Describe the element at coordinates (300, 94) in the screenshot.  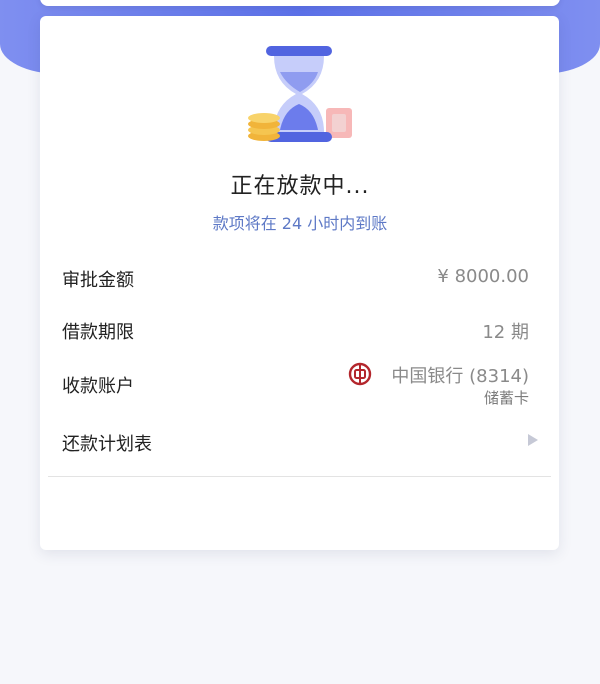
I see `hourglass-icon` at that location.